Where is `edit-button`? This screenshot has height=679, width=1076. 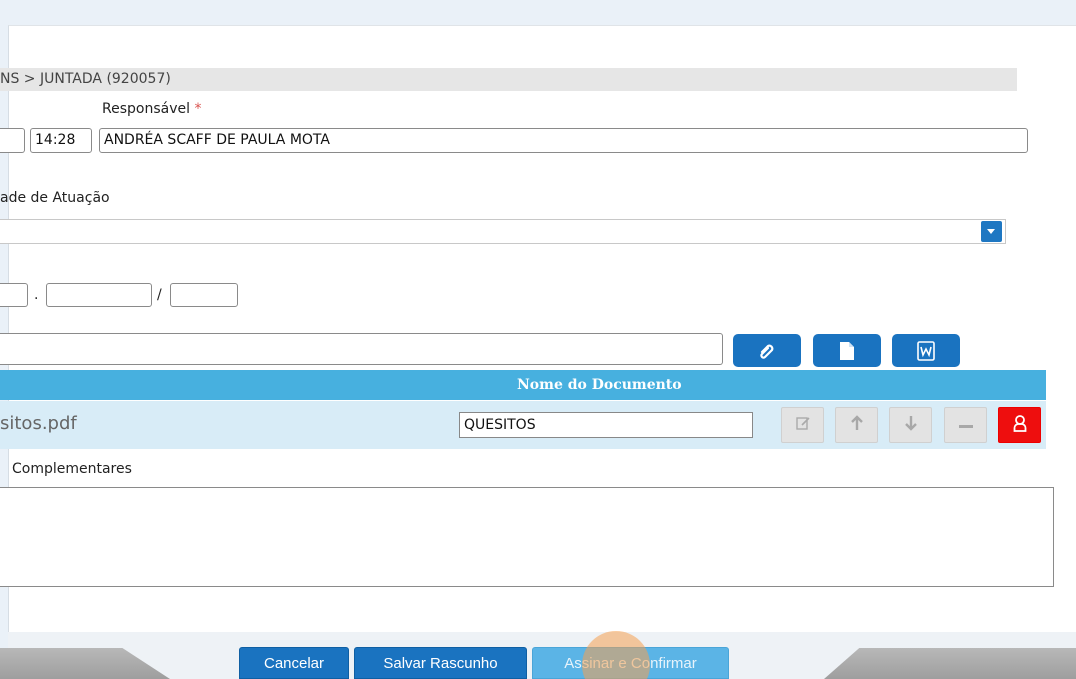 edit-button is located at coordinates (802, 425).